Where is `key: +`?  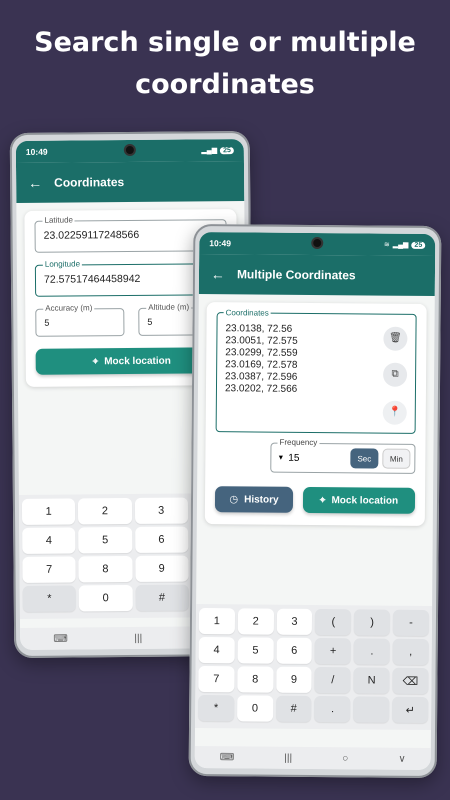 key: + is located at coordinates (333, 651).